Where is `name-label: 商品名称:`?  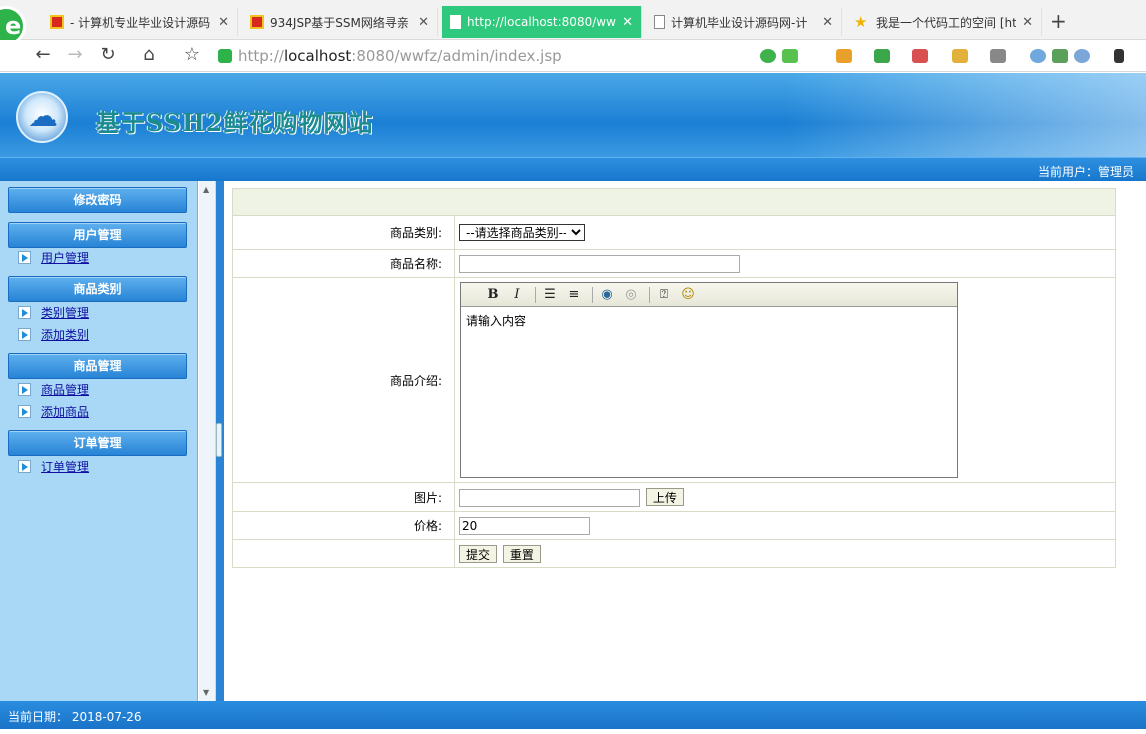 name-label: 商品名称: is located at coordinates (343, 263).